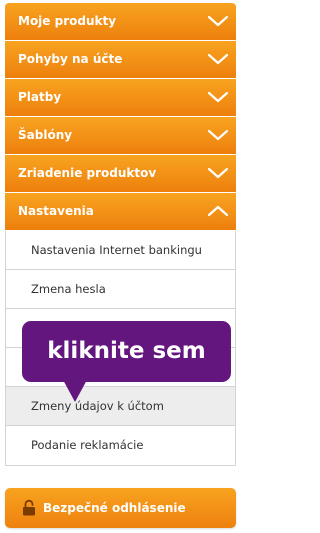  I want to click on menu-section-sablony: Šablóny, so click(120, 136).